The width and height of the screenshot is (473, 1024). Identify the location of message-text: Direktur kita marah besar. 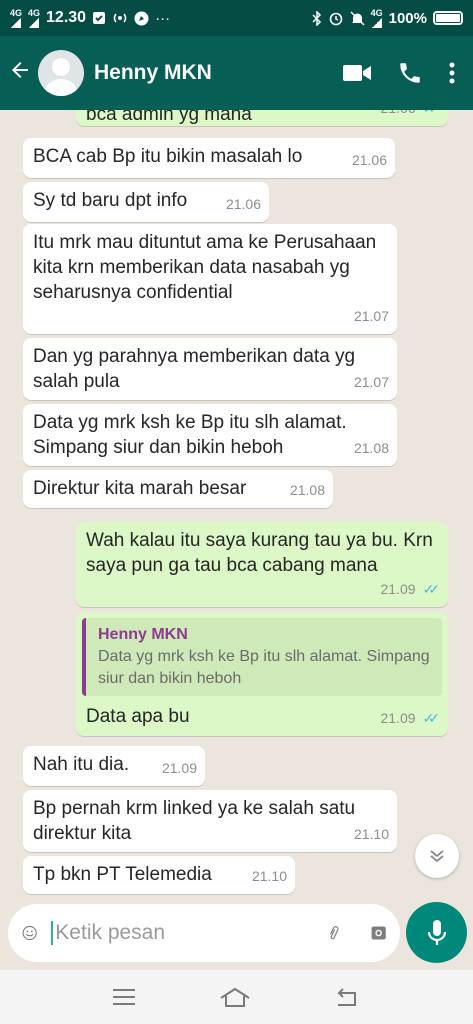
(140, 488).